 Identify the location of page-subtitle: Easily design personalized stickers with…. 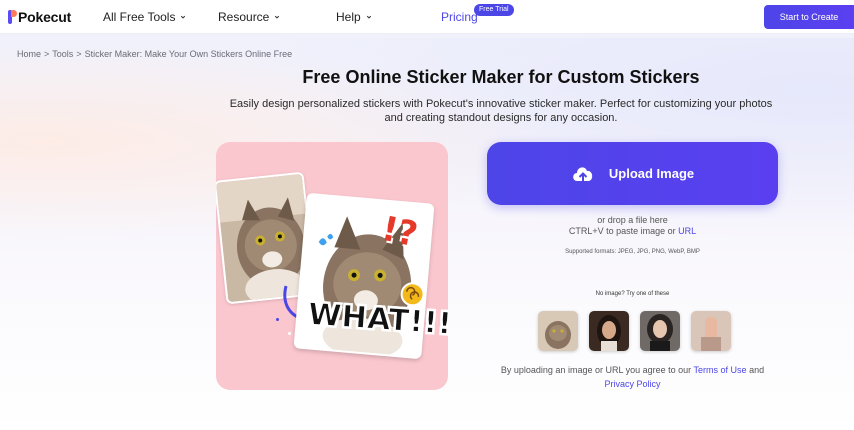
(501, 111).